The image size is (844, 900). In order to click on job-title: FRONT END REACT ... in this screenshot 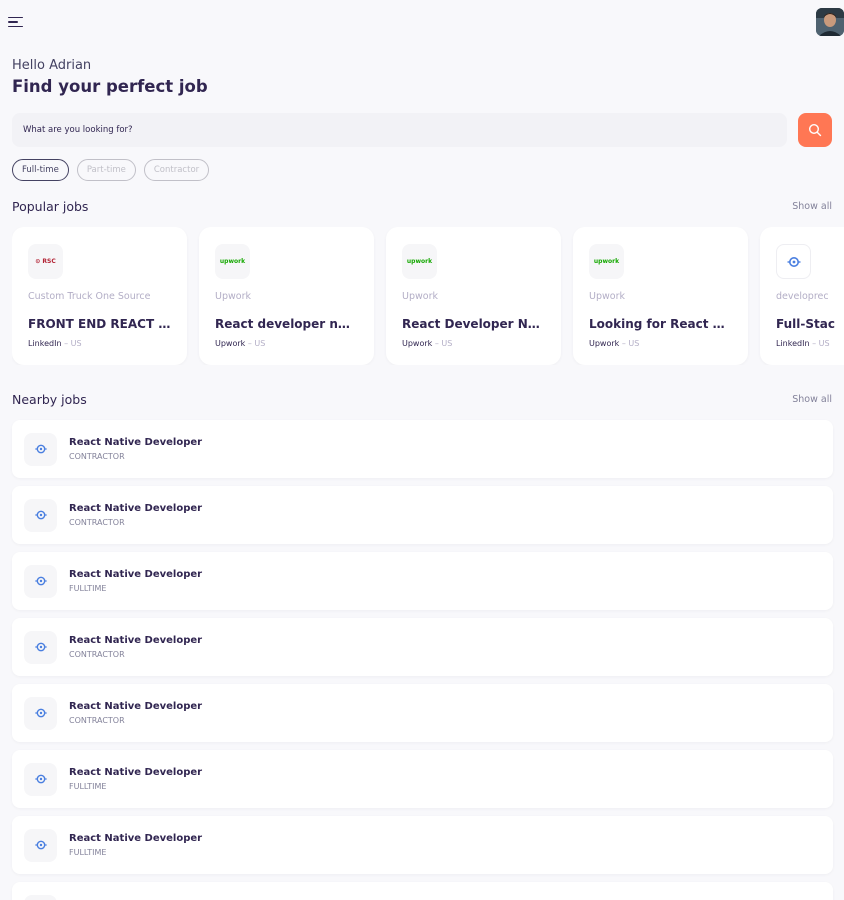, I will do `click(99, 324)`.